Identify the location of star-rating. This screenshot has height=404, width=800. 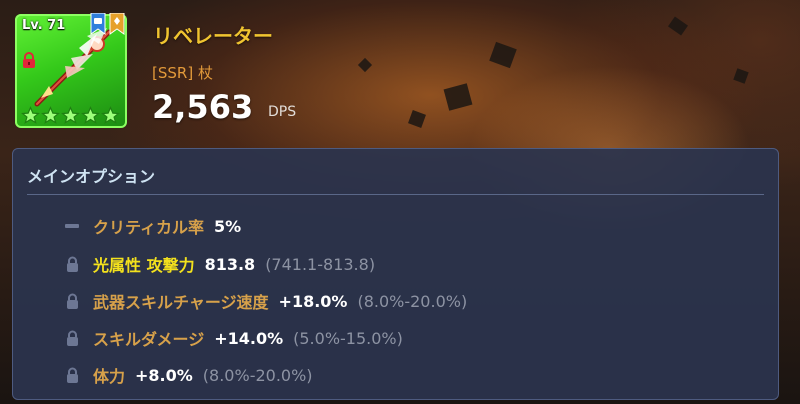
(70, 115).